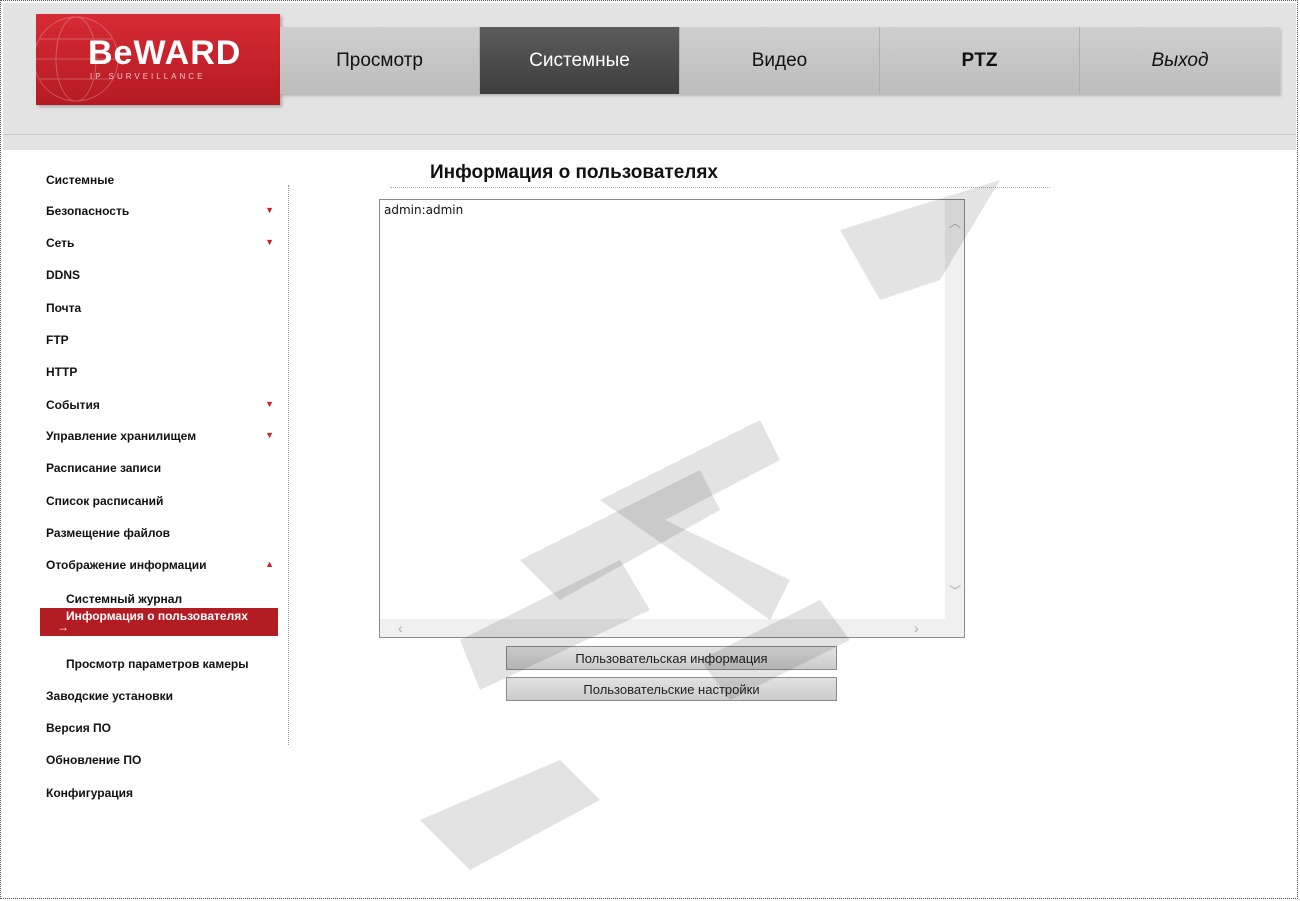  I want to click on sidebar-item-system-log: Системный журнал, so click(174, 599).